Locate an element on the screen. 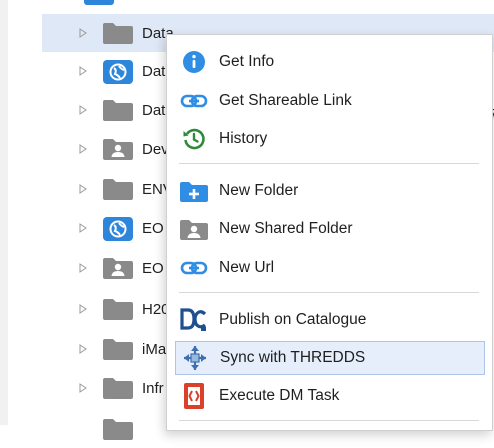 The width and height of the screenshot is (494, 448). new-shared-folder-icon is located at coordinates (194, 229).